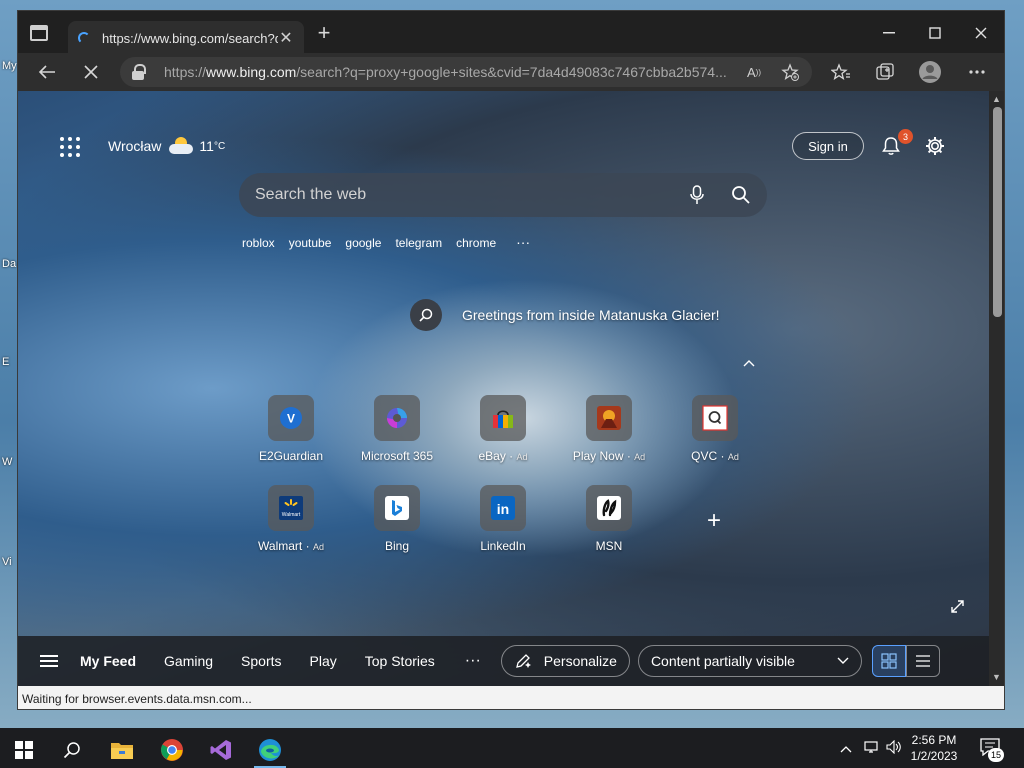 The width and height of the screenshot is (1024, 768). I want to click on taskbar-edge, so click(270, 750).